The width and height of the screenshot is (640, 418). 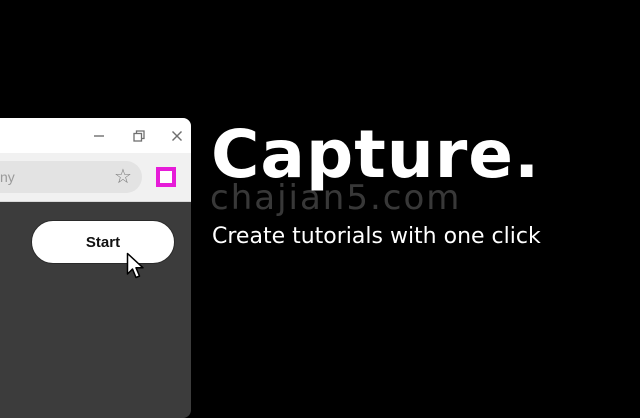 I want to click on browser-titlebar, so click(x=95, y=135).